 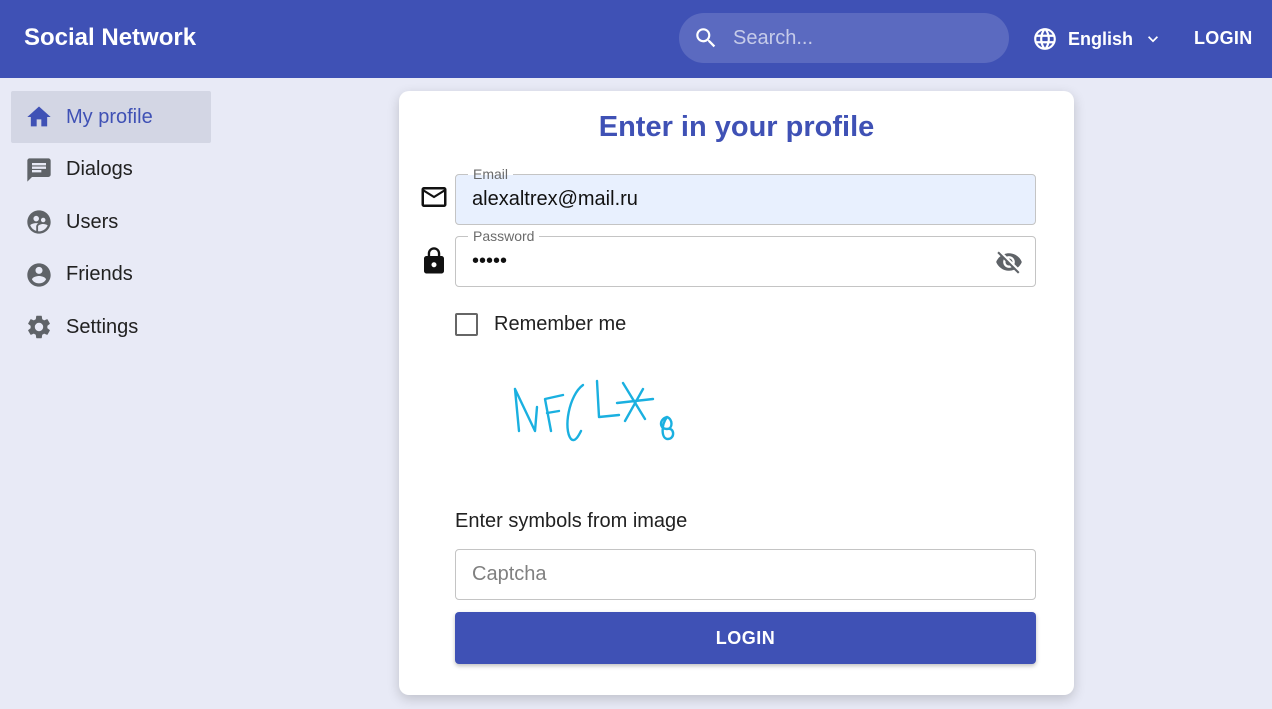 What do you see at coordinates (732, 199) in the screenshot?
I see `email-input` at bounding box center [732, 199].